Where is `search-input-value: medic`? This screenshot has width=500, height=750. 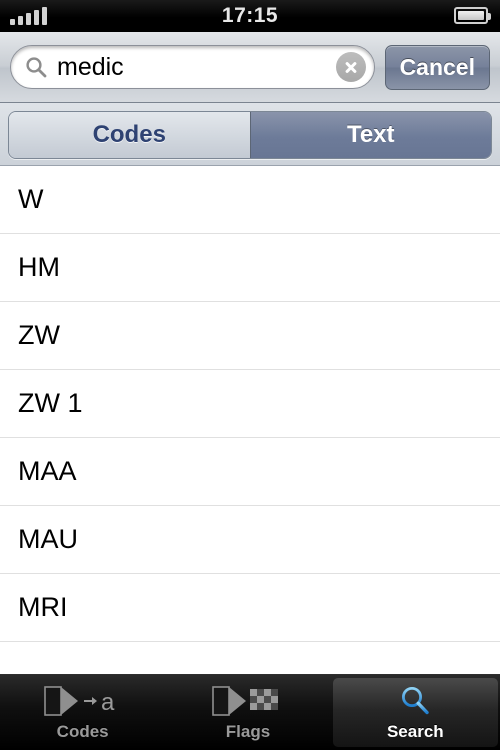
search-input-value: medic is located at coordinates (90, 67).